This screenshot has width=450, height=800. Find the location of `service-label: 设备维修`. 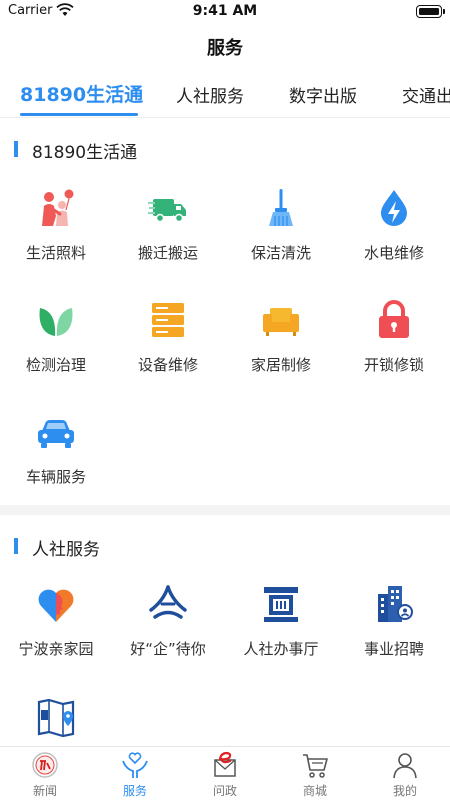

service-label: 设备维修 is located at coordinates (167, 365).